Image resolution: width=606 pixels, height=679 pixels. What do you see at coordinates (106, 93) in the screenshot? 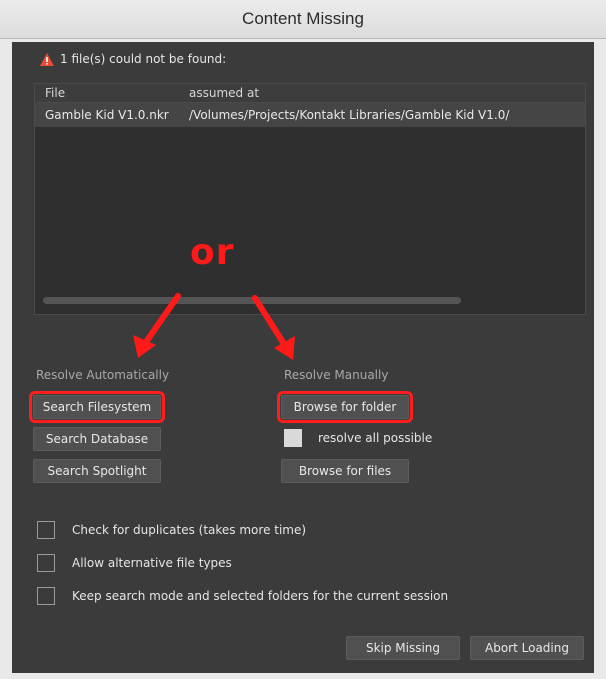
I see `column-header-file: File` at bounding box center [106, 93].